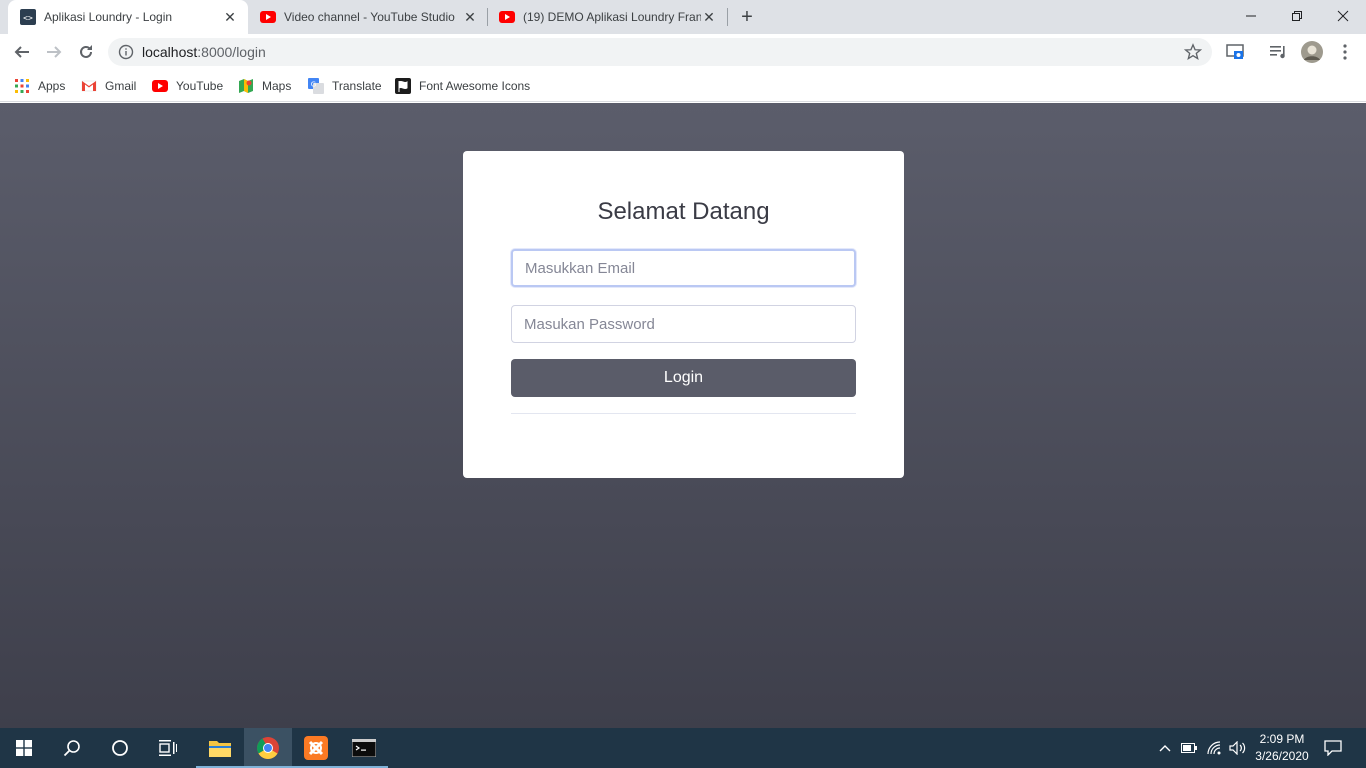  I want to click on maps-icon, so click(246, 86).